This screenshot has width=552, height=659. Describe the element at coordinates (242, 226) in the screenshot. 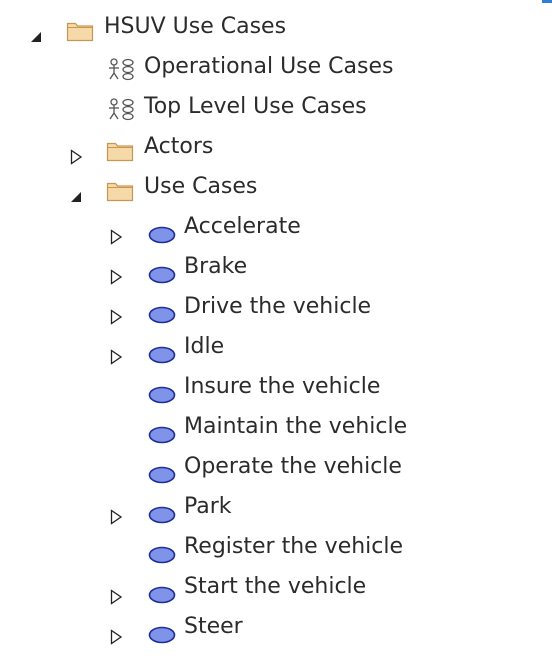

I see `tree-node-label: Accelerate` at that location.